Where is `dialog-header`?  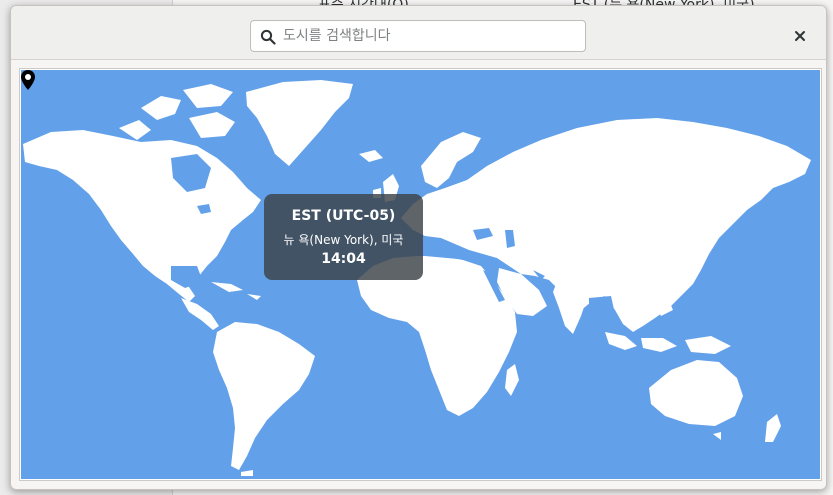 dialog-header is located at coordinates (418, 33).